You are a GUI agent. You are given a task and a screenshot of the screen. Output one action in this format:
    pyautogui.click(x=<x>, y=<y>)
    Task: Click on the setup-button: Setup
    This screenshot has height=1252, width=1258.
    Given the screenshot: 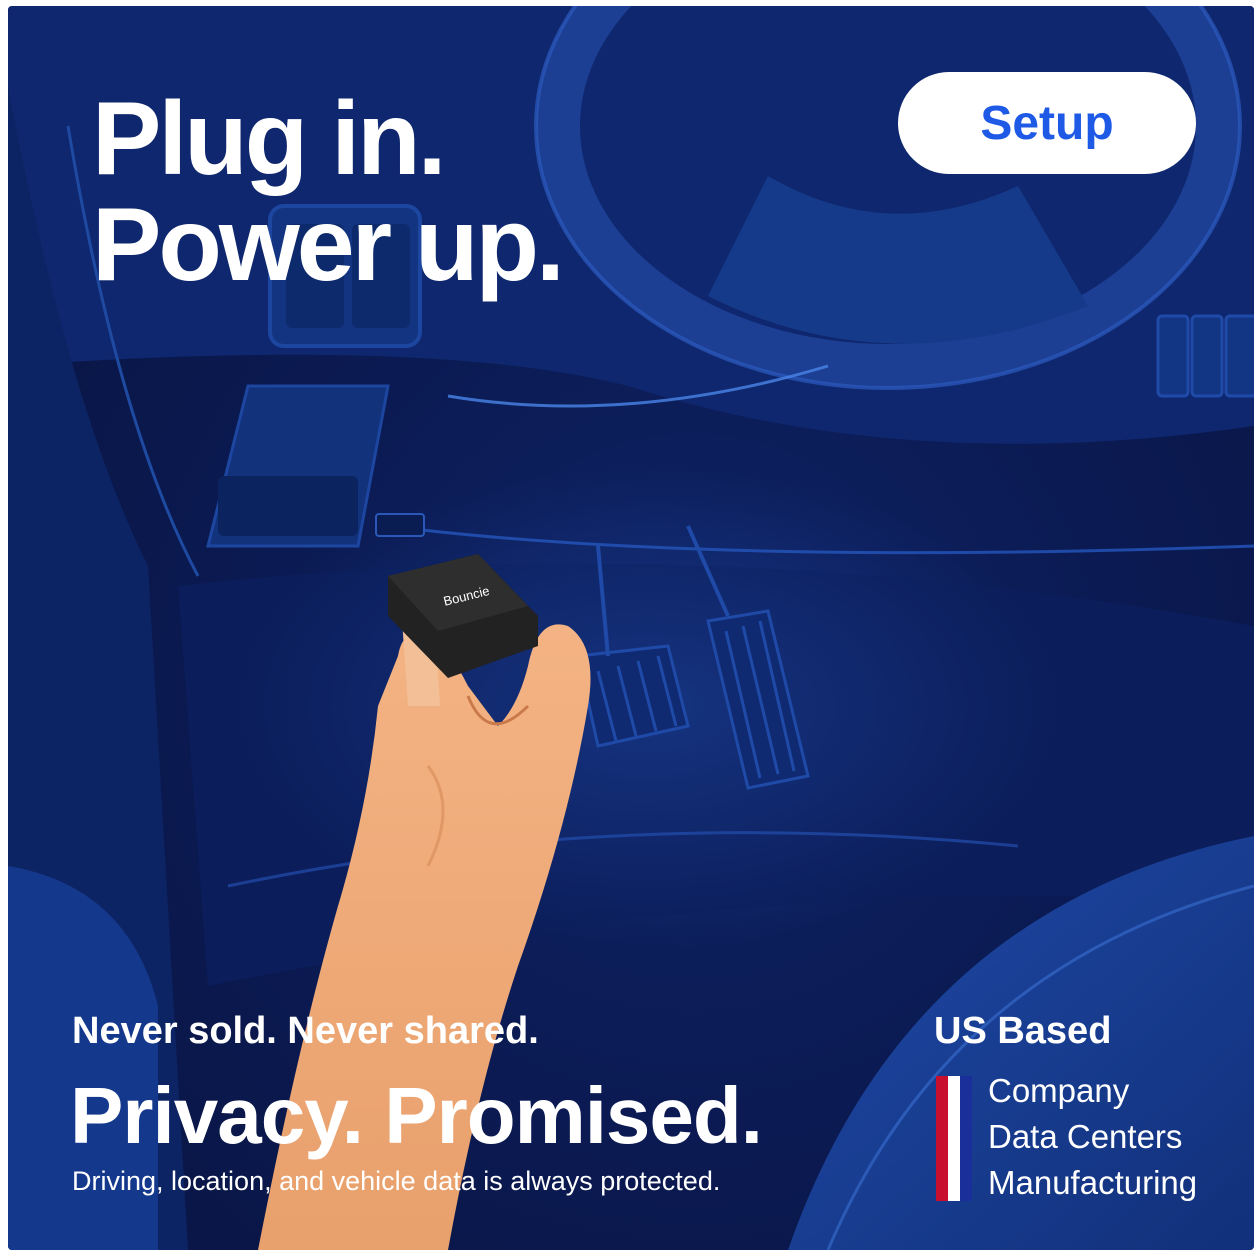 What is the action you would take?
    pyautogui.click(x=1047, y=123)
    